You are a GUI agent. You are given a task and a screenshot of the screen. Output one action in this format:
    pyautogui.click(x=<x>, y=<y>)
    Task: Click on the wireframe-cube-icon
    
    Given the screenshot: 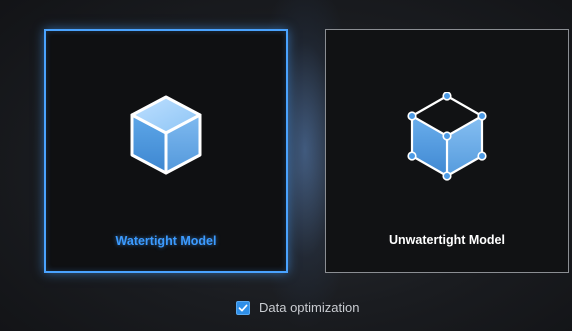 What is the action you would take?
    pyautogui.click(x=447, y=136)
    